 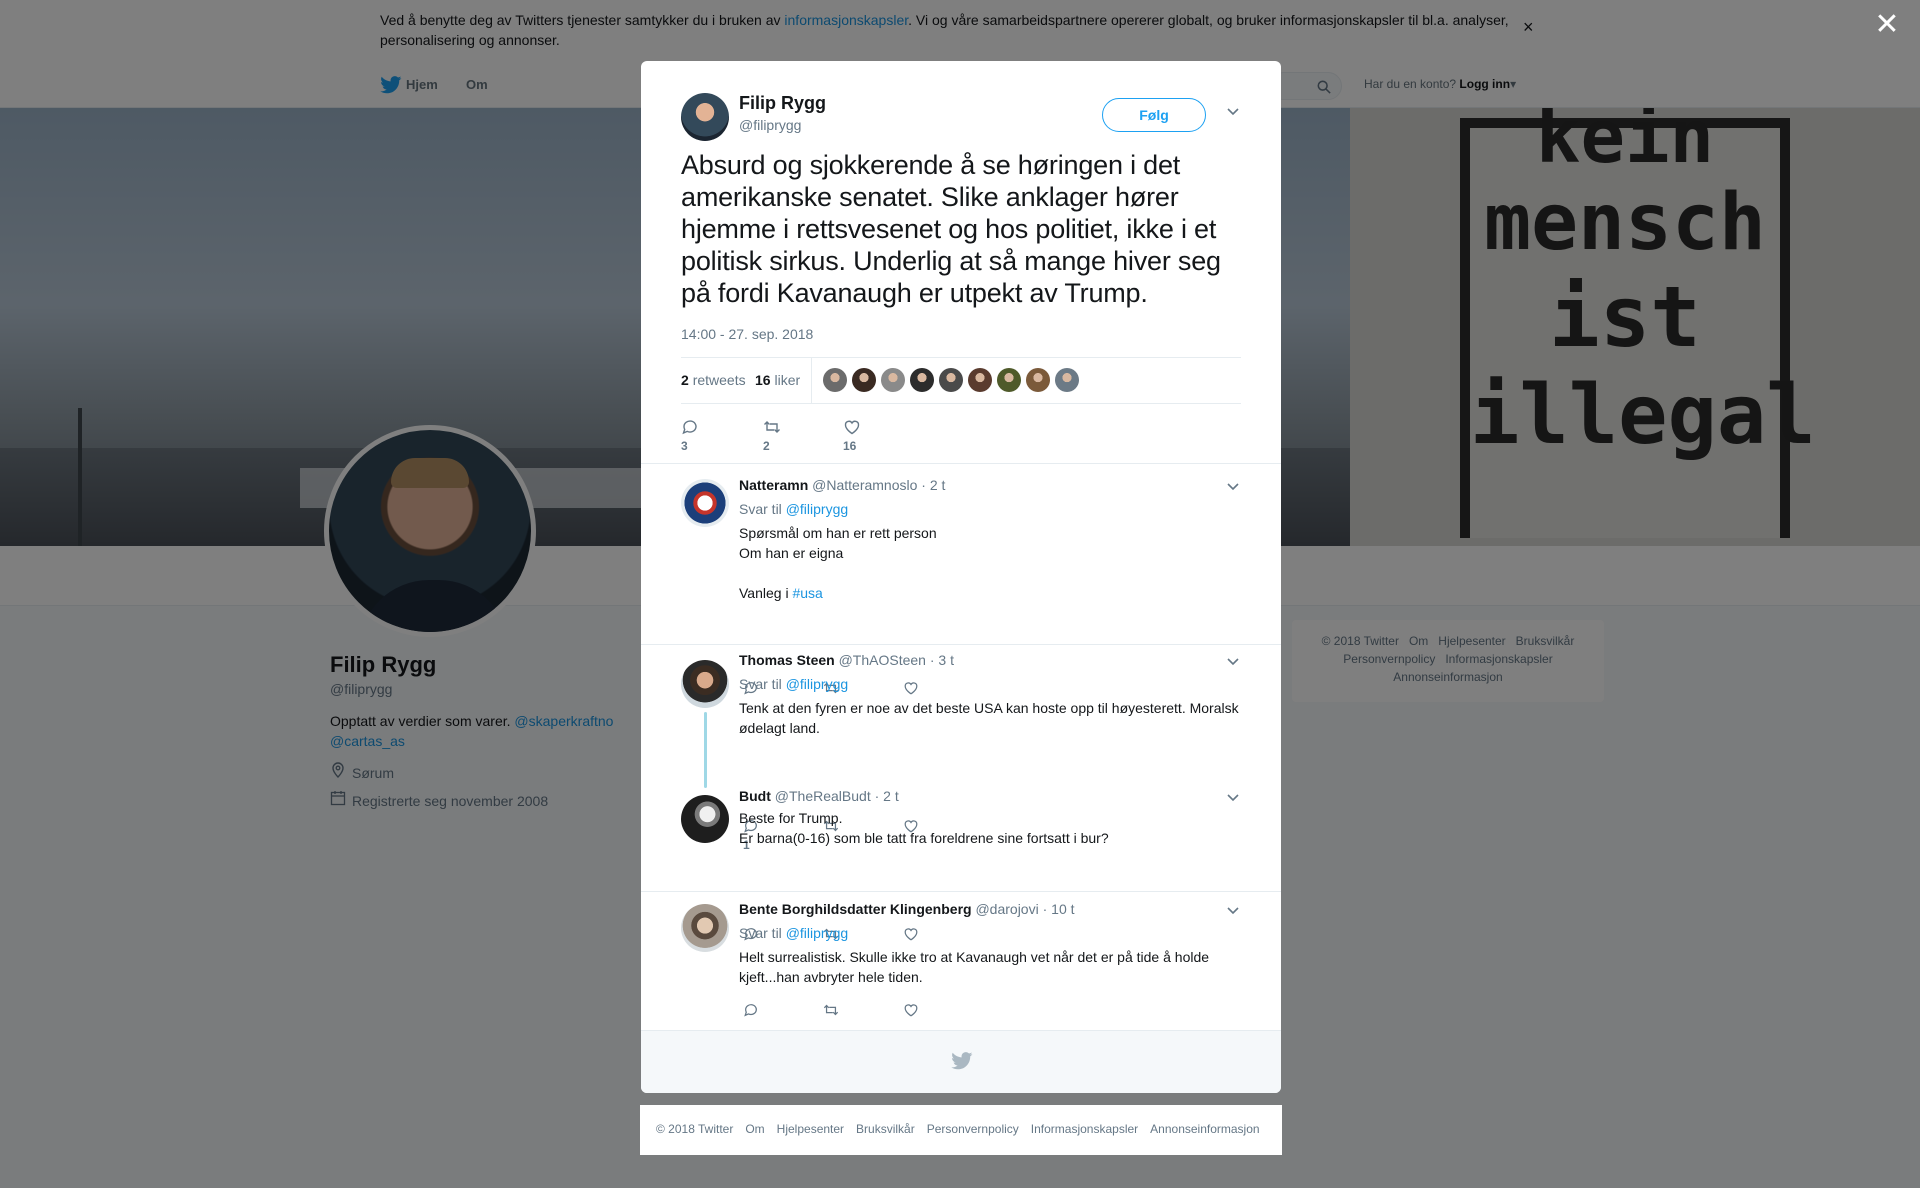 I want to click on stats-divider, so click(x=811, y=380).